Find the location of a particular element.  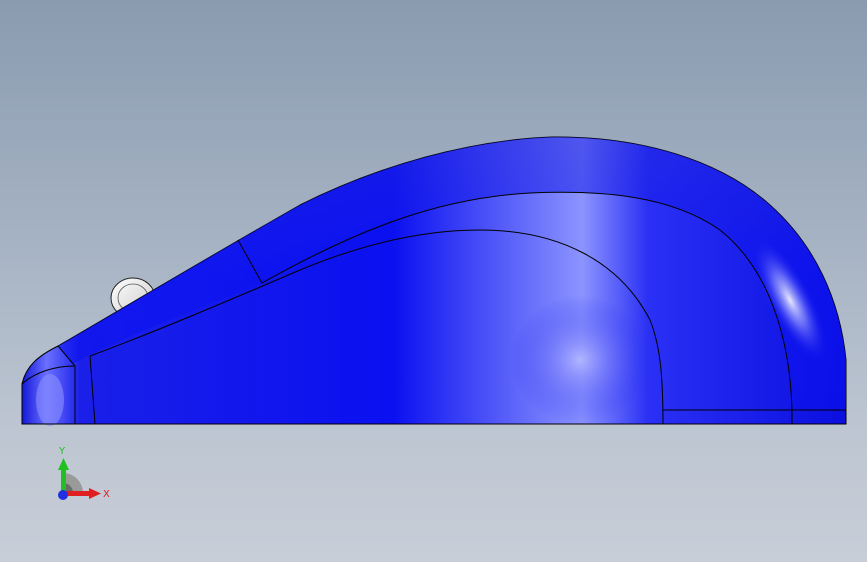

x-axis-label: X is located at coordinates (106, 494).